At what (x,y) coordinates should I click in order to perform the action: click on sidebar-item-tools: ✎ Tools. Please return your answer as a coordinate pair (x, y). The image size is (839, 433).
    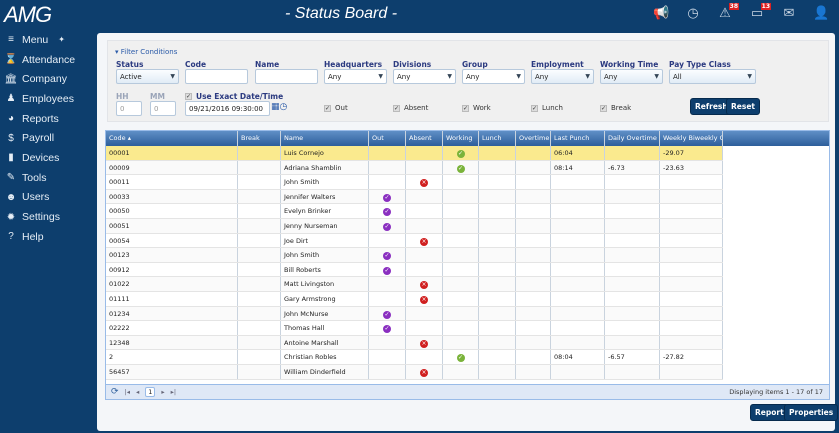
    Looking at the image, I should click on (47, 178).